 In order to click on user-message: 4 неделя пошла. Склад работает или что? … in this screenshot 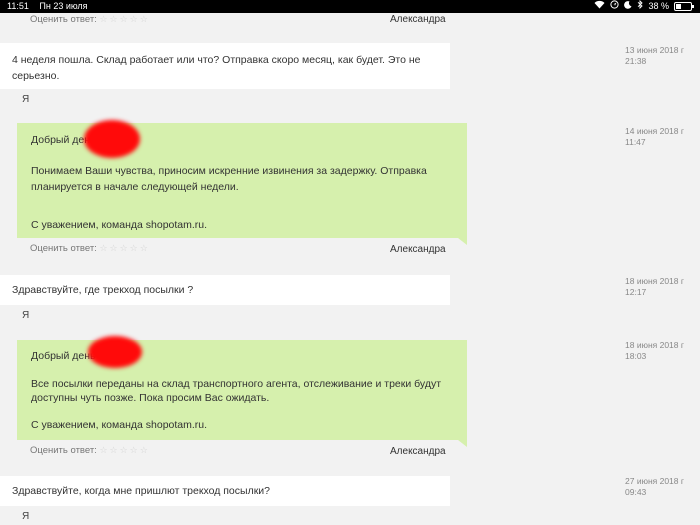, I will do `click(225, 66)`.